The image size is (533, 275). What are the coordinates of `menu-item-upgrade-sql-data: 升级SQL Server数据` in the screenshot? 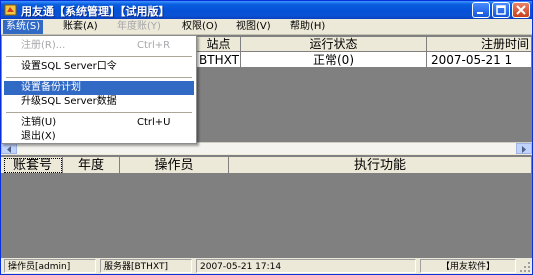 It's located at (99, 102).